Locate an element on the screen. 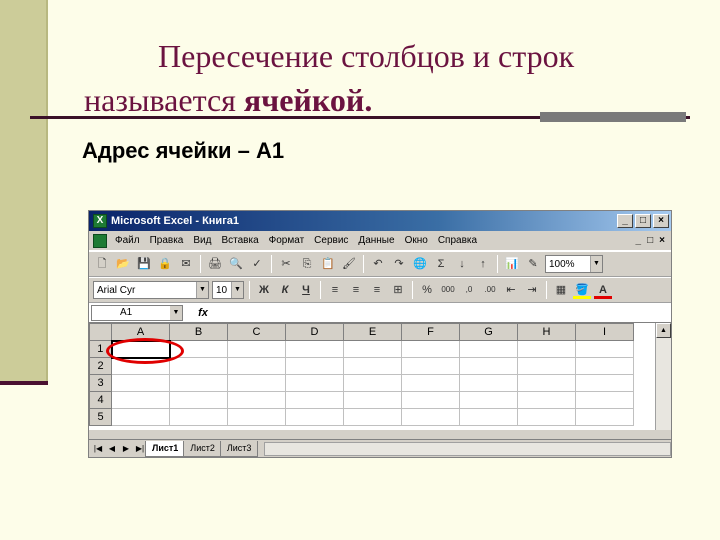 This screenshot has height=540, width=720. decrease-indent-icon: ⇤ is located at coordinates (511, 290).